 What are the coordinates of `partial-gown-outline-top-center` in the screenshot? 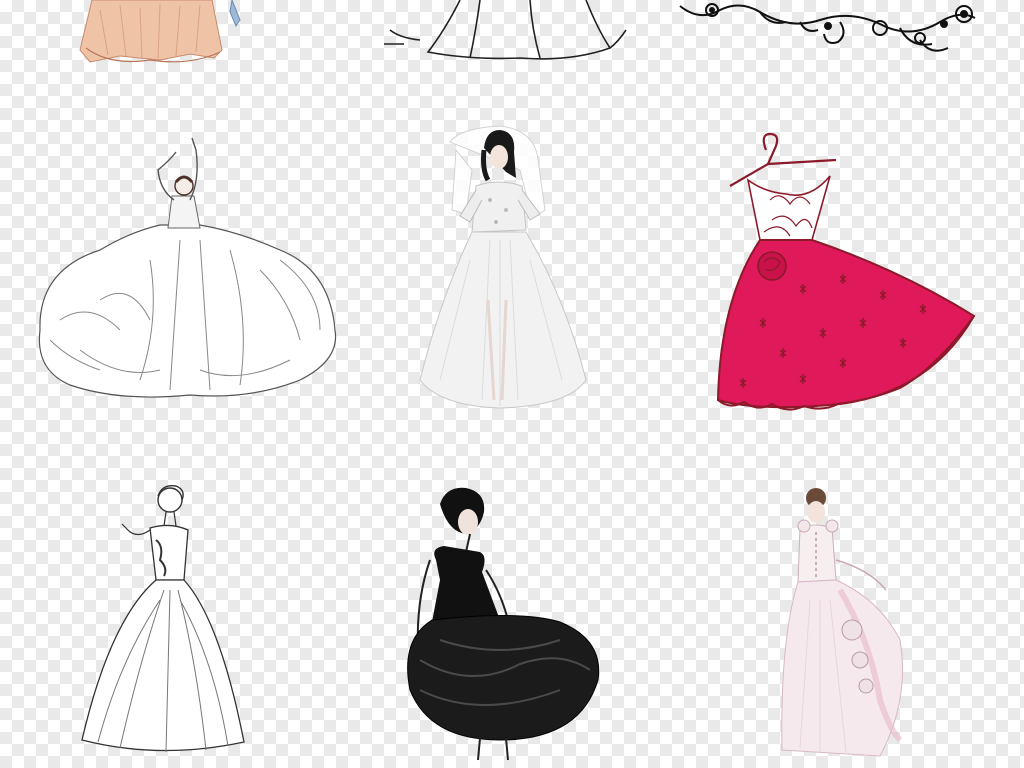 It's located at (505, 30).